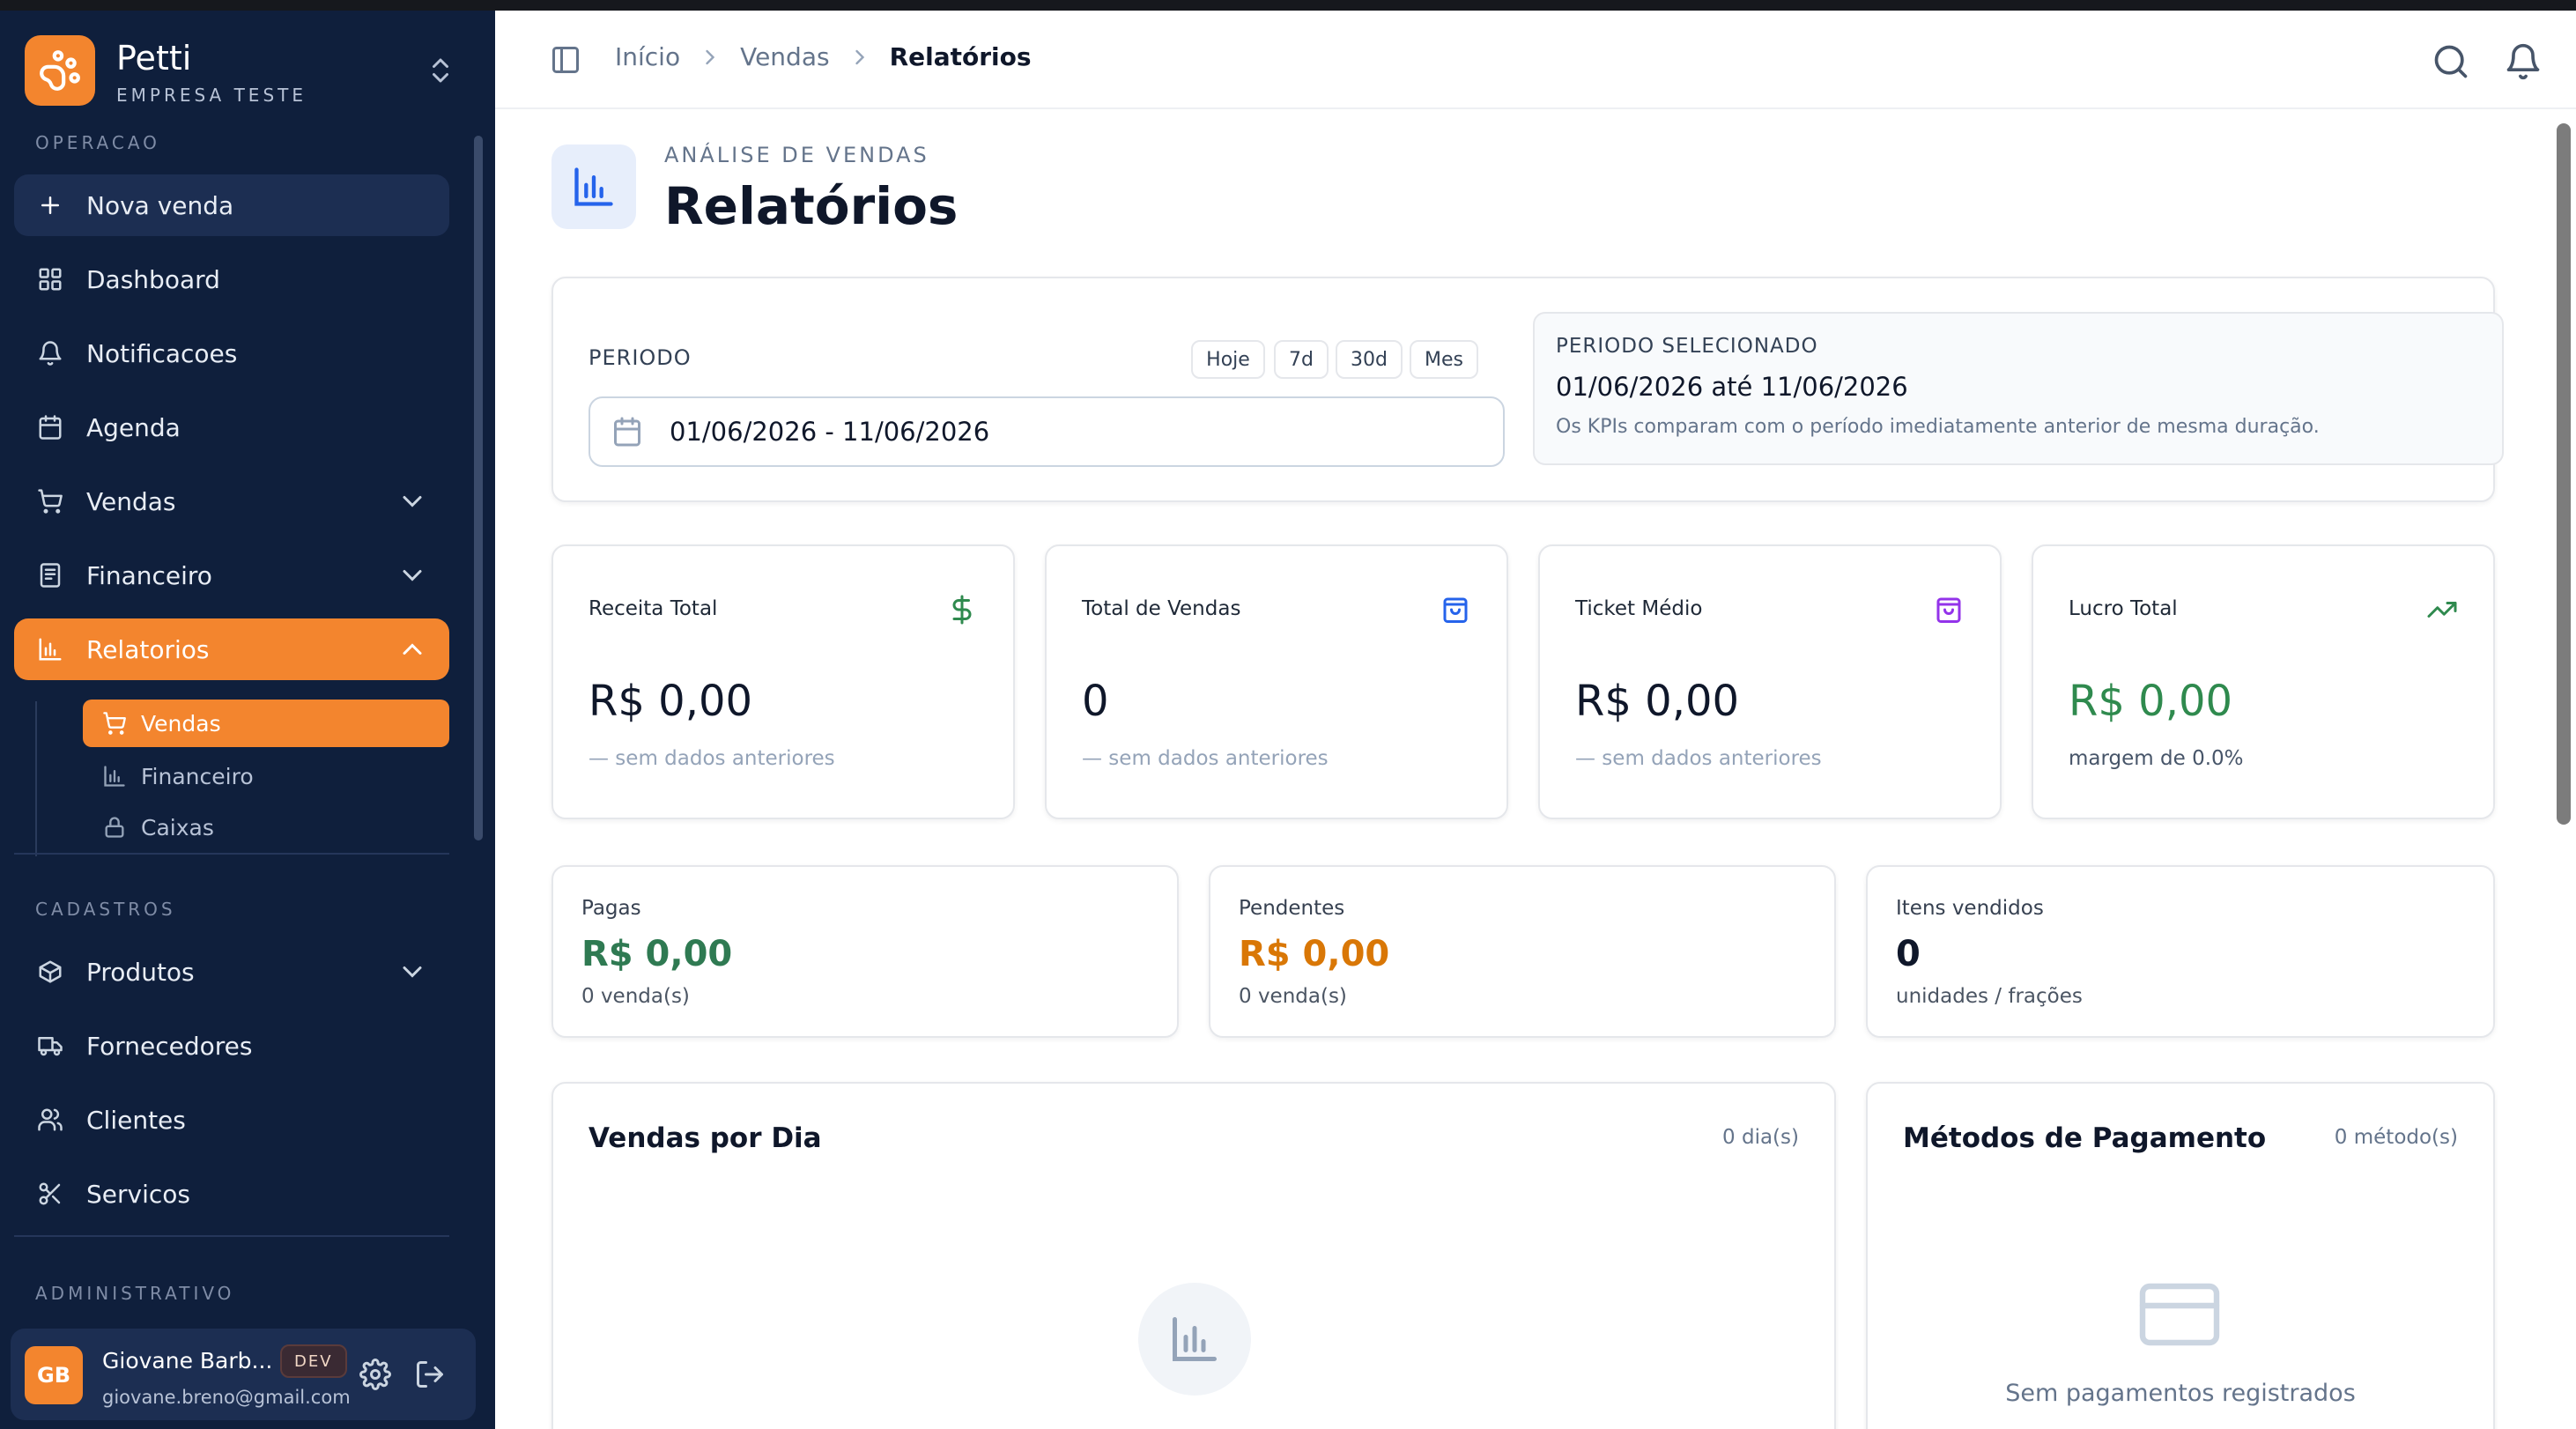 The image size is (2576, 1429). What do you see at coordinates (640, 357) in the screenshot?
I see `period-label: PERIODO` at bounding box center [640, 357].